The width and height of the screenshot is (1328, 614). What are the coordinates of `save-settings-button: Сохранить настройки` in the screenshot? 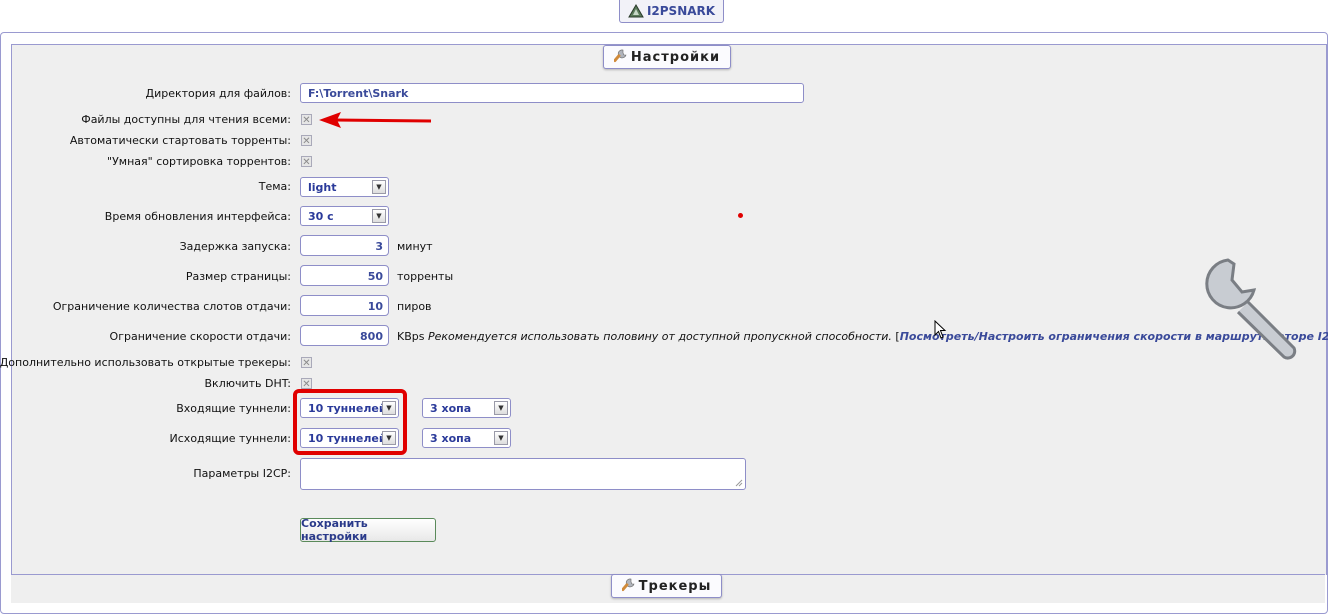 It's located at (368, 530).